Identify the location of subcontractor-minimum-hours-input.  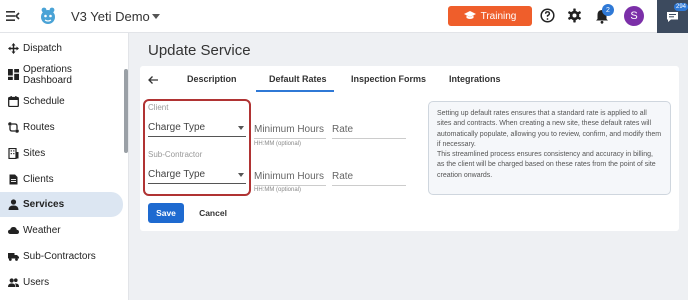
(290, 177).